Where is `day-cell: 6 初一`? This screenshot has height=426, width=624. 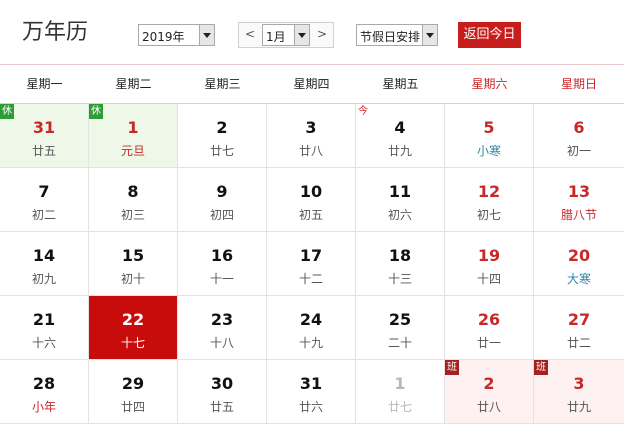
day-cell: 6 初一 is located at coordinates (579, 136).